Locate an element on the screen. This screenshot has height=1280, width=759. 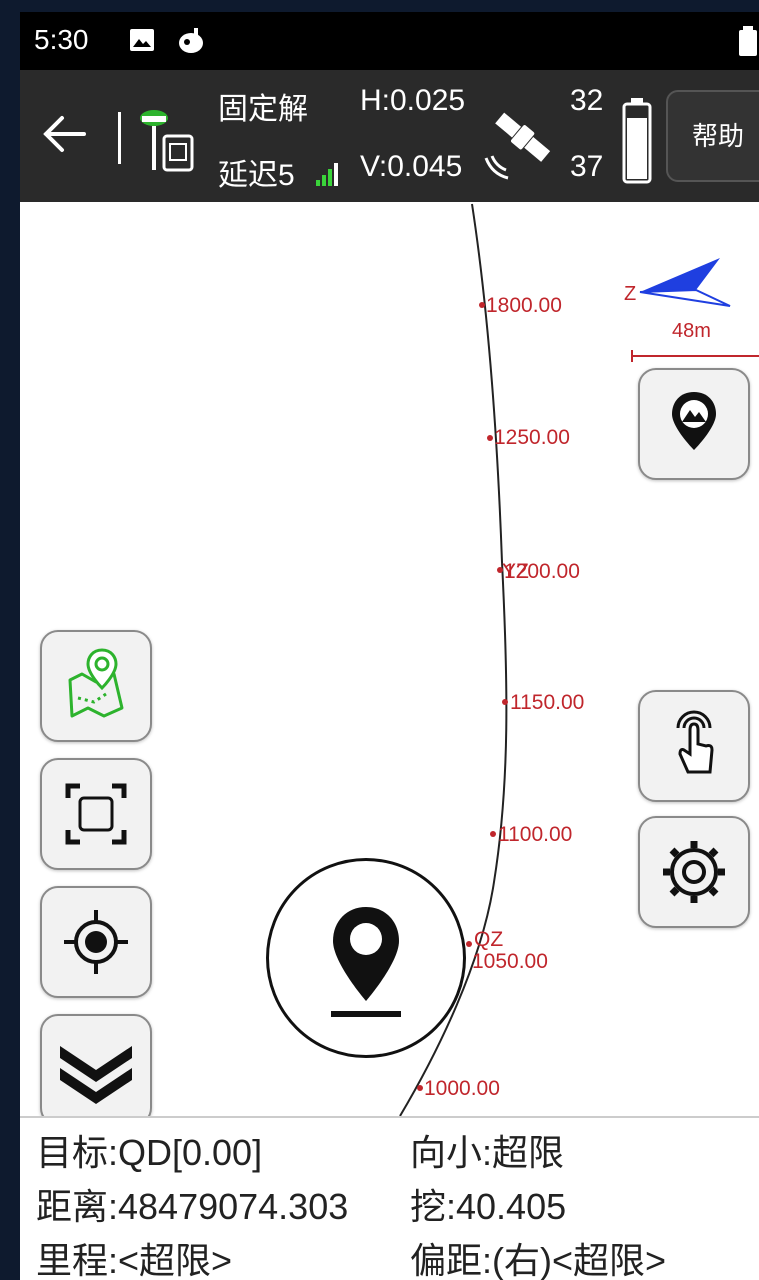
base-map-icon is located at coordinates (694, 421).